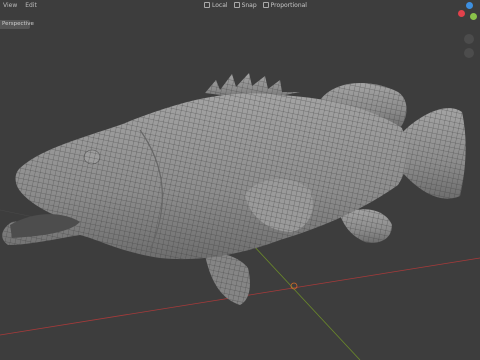 This screenshot has width=480, height=360. I want to click on pan-icon, so click(469, 53).